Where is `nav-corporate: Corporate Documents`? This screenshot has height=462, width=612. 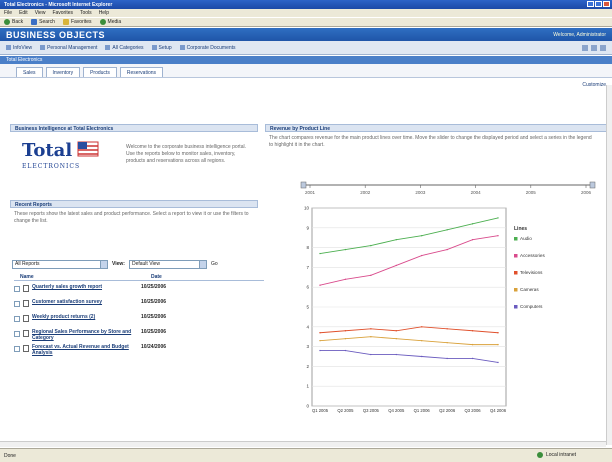
nav-corporate: Corporate Documents is located at coordinates (207, 48).